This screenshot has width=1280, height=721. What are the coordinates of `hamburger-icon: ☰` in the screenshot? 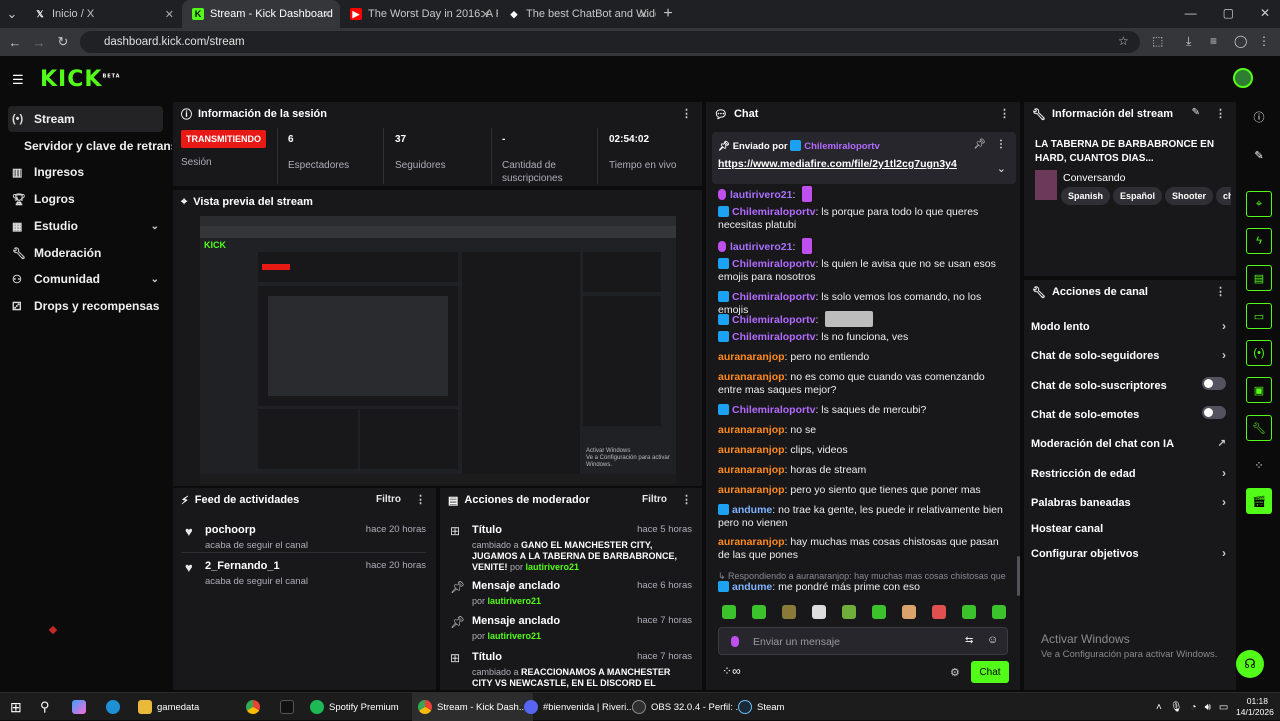 It's located at (18, 80).